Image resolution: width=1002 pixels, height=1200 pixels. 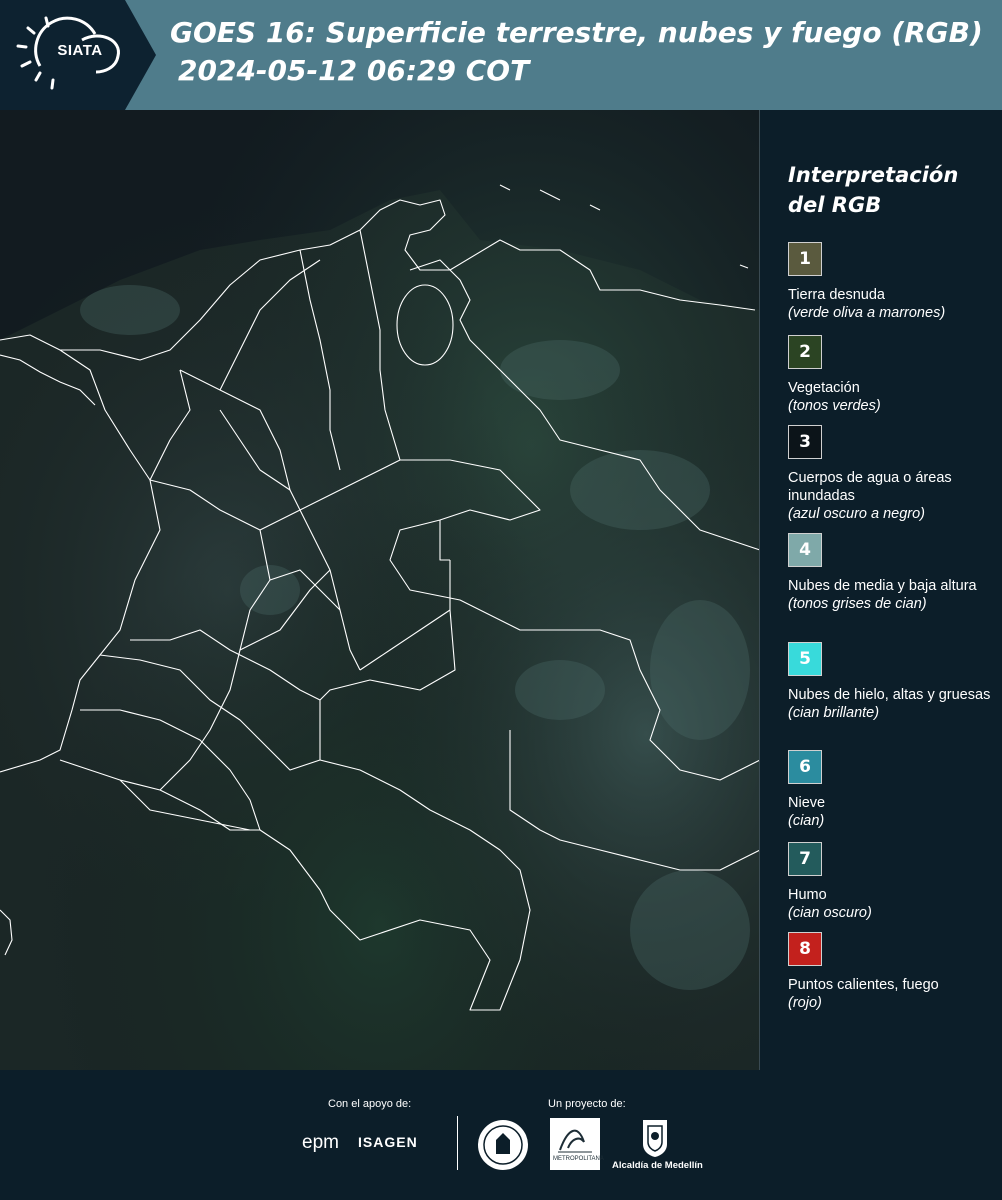 What do you see at coordinates (578, 1159) in the screenshot?
I see `amva-label: METROPOLITANA` at bounding box center [578, 1159].